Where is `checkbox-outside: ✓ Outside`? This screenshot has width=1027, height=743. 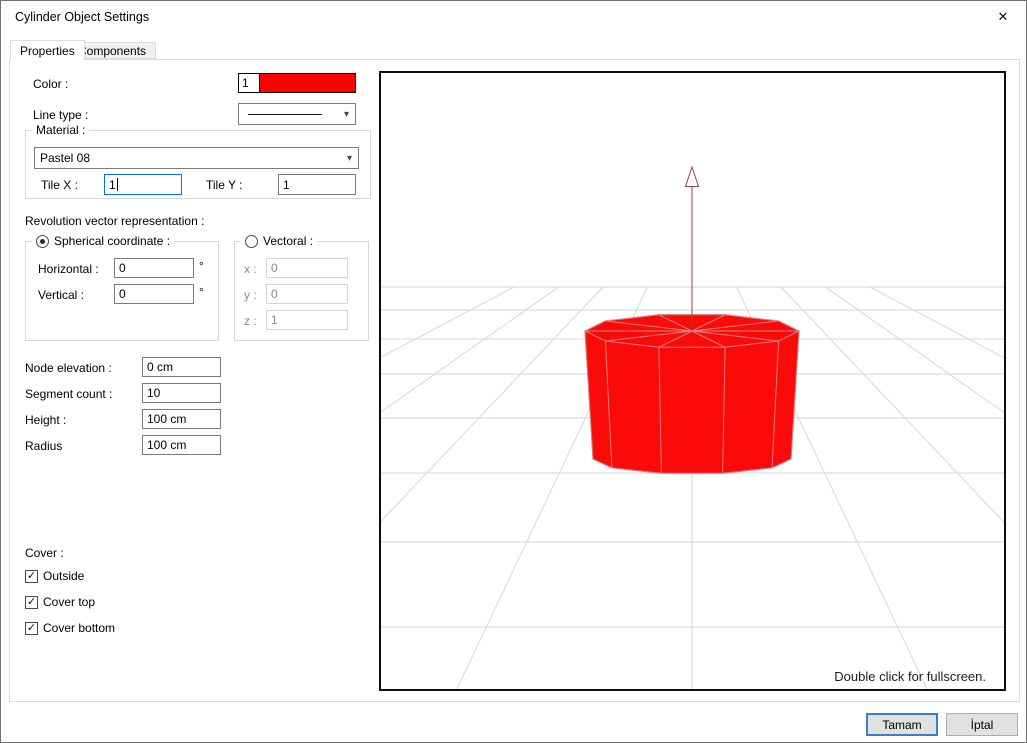
checkbox-outside: ✓ Outside is located at coordinates (54, 576).